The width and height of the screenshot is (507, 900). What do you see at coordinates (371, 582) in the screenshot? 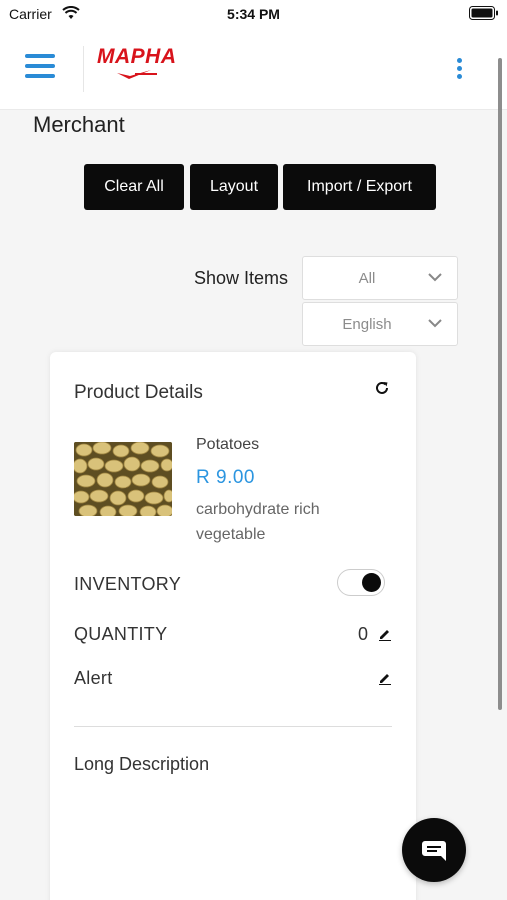
I see `toggle-knob` at bounding box center [371, 582].